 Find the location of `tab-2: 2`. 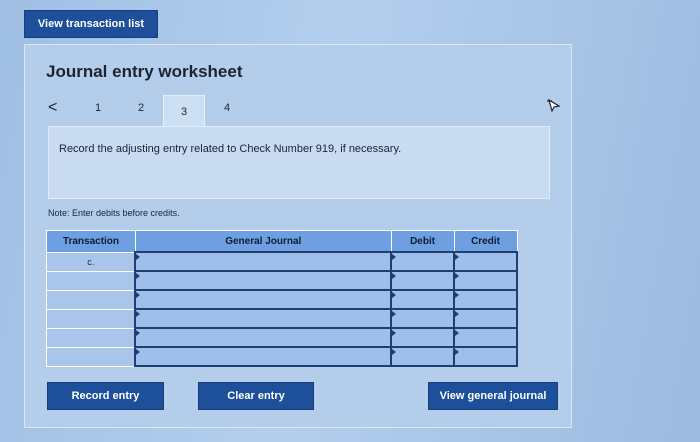

tab-2: 2 is located at coordinates (141, 108).